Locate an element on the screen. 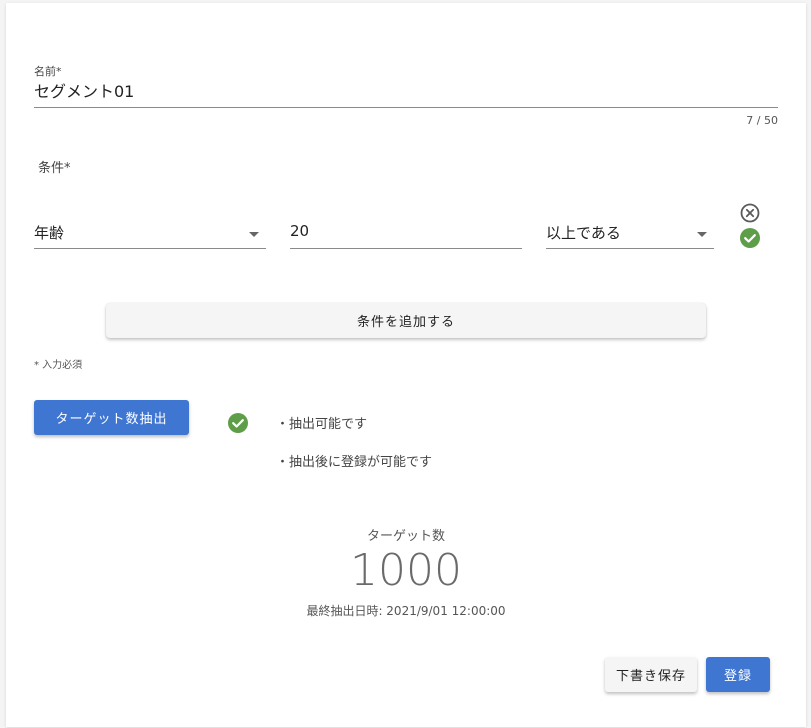  condition-attribute-select: 年齢 is located at coordinates (150, 233).